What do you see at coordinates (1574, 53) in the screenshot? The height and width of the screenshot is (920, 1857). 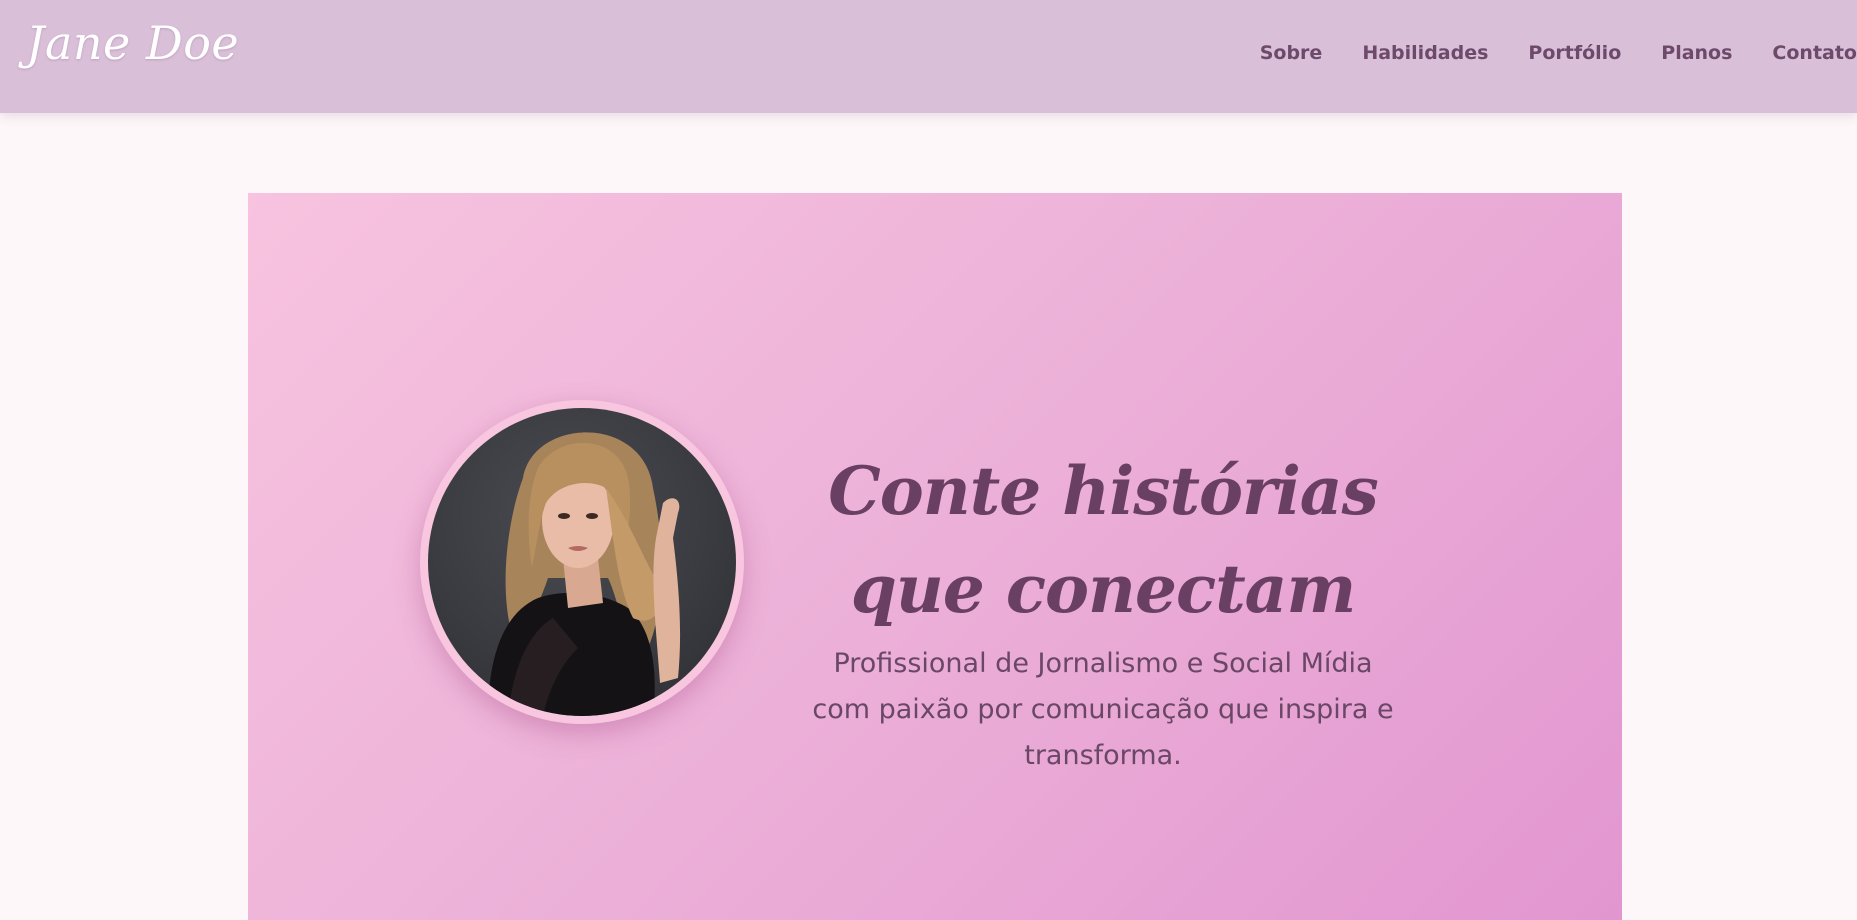 I see `nav-link-portfolio: Portfólio` at bounding box center [1574, 53].